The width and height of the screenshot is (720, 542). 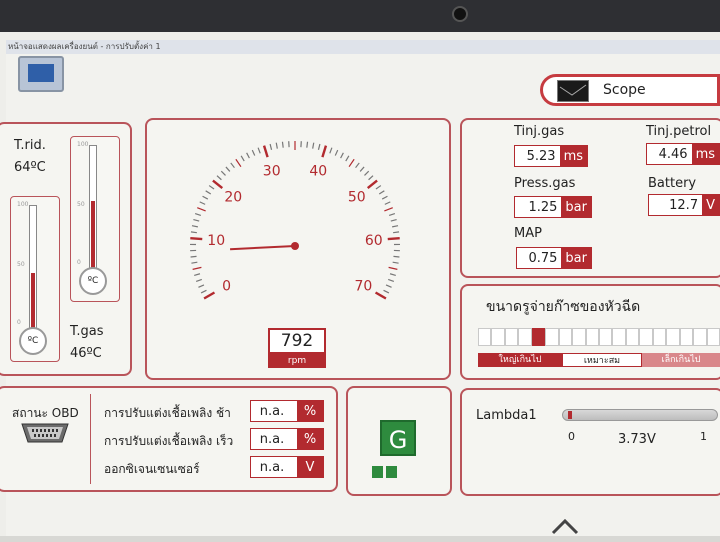 What do you see at coordinates (590, 442) in the screenshot?
I see `lambda-panel: Lambda1 0 3.73V 1` at bounding box center [590, 442].